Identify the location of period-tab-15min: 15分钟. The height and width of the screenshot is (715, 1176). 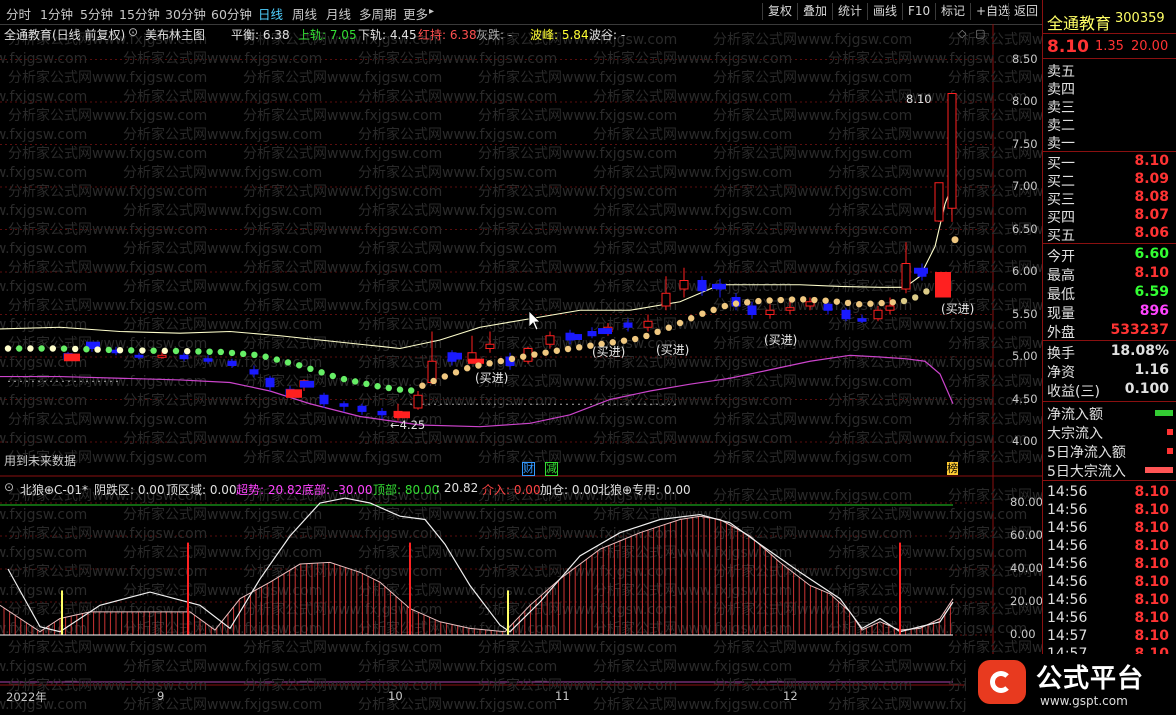
(139, 13).